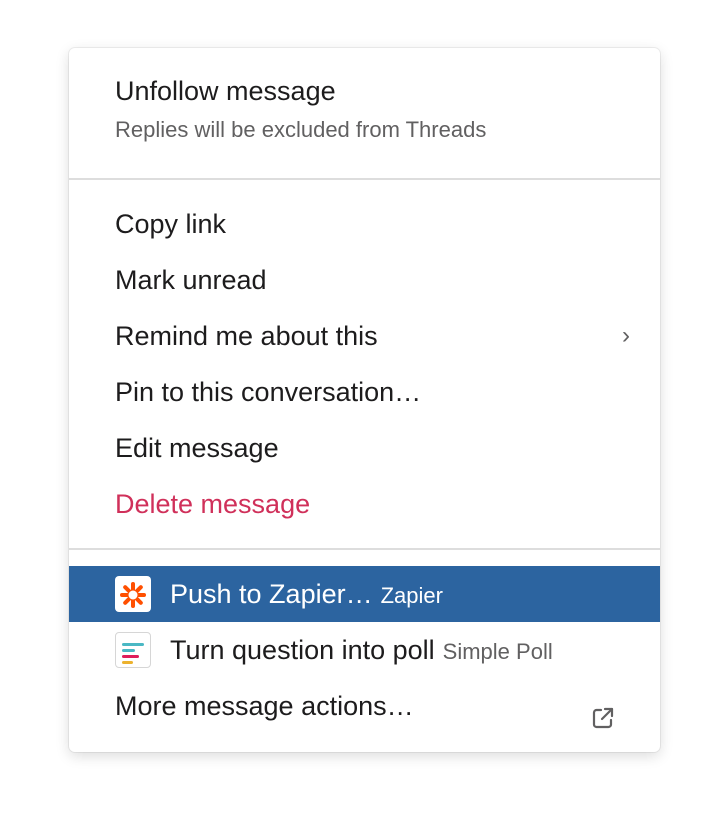 This screenshot has height=838, width=706. Describe the element at coordinates (302, 650) in the screenshot. I see `turn-question-into-poll-label: Turn question into poll` at that location.